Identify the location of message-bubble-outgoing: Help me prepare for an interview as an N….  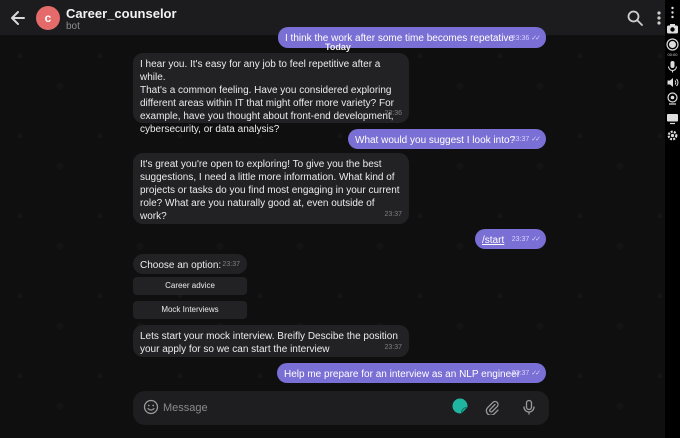
(411, 373).